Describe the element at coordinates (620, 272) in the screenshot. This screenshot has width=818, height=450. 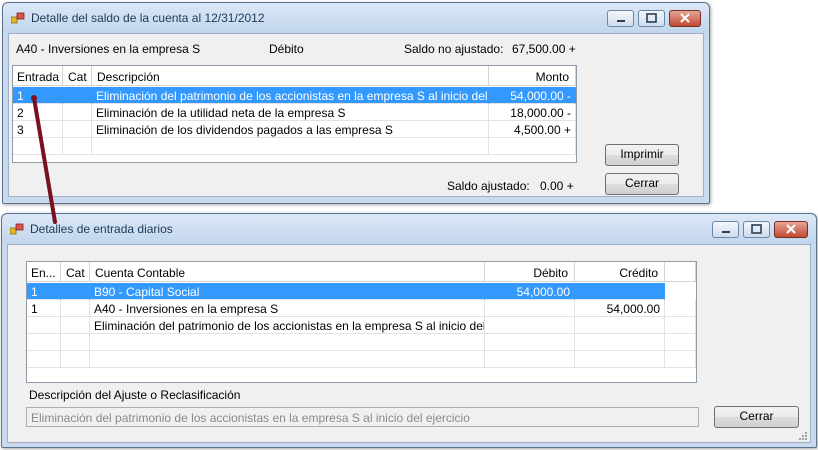
I see `column-header-credit: Crédito` at that location.